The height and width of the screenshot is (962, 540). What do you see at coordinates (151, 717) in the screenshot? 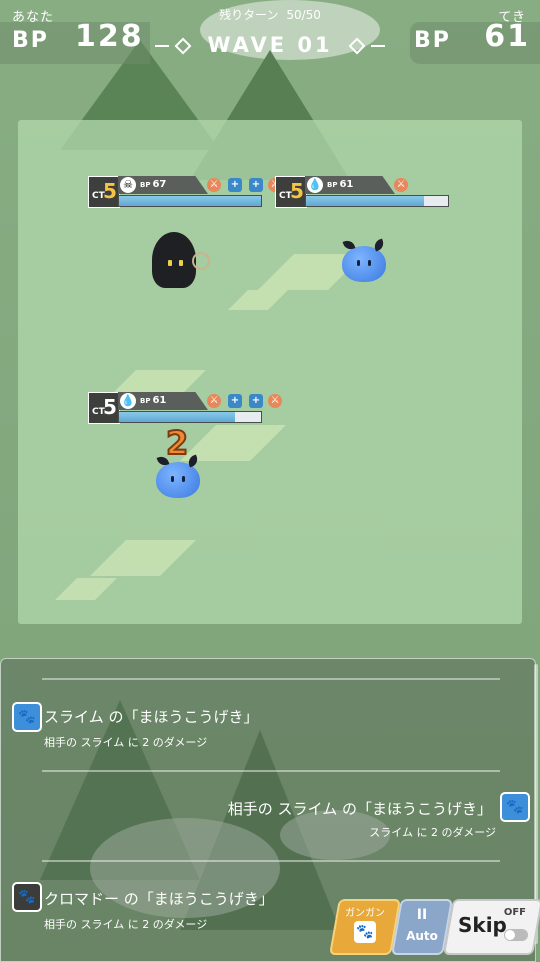
I see `log-entry-title: スライム の「まほうこうげき」` at bounding box center [151, 717].